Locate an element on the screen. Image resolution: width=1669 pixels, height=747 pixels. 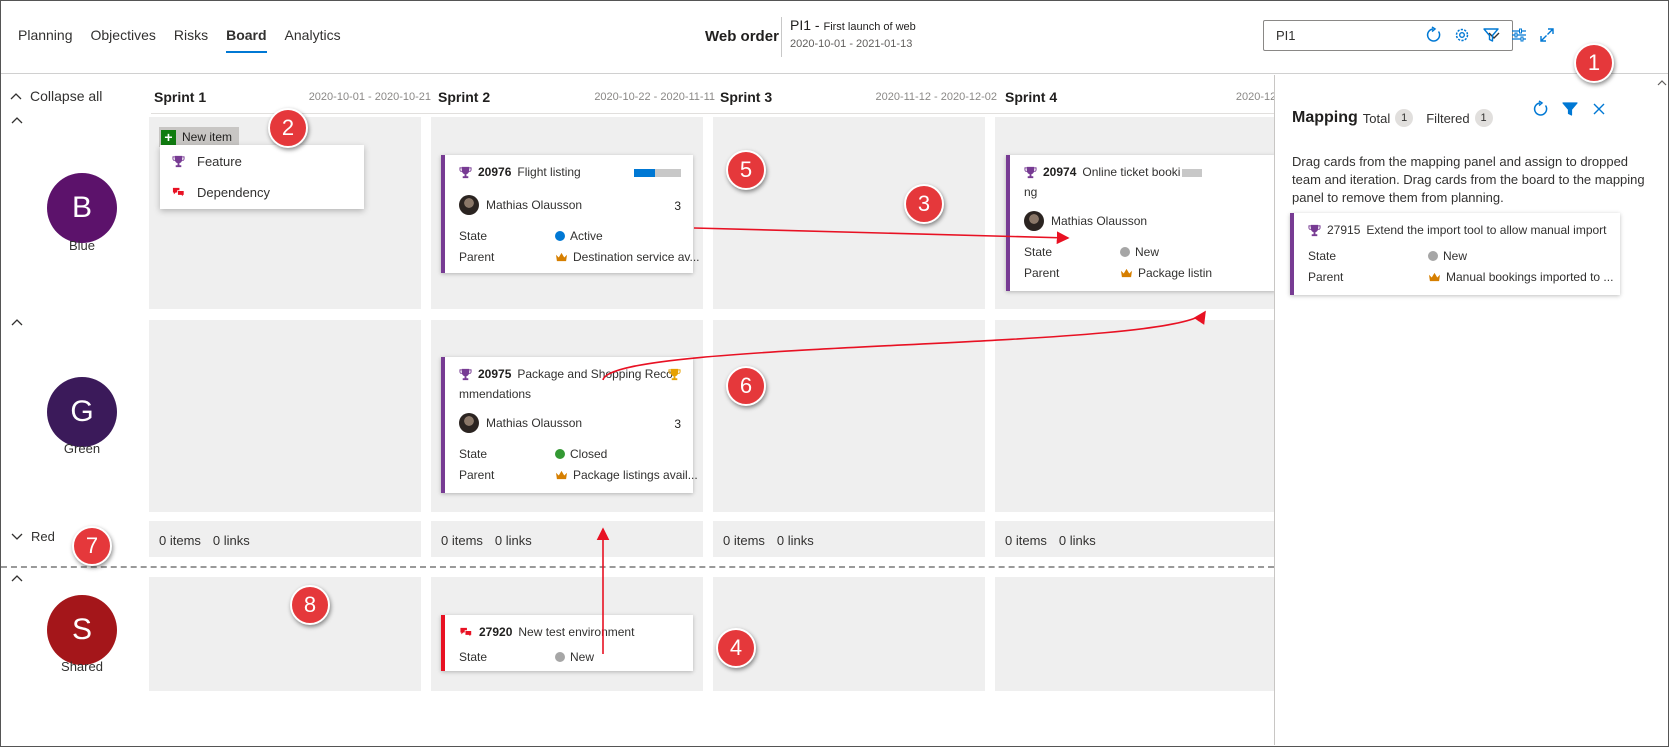
panel-title: Mapping is located at coordinates (1325, 117).